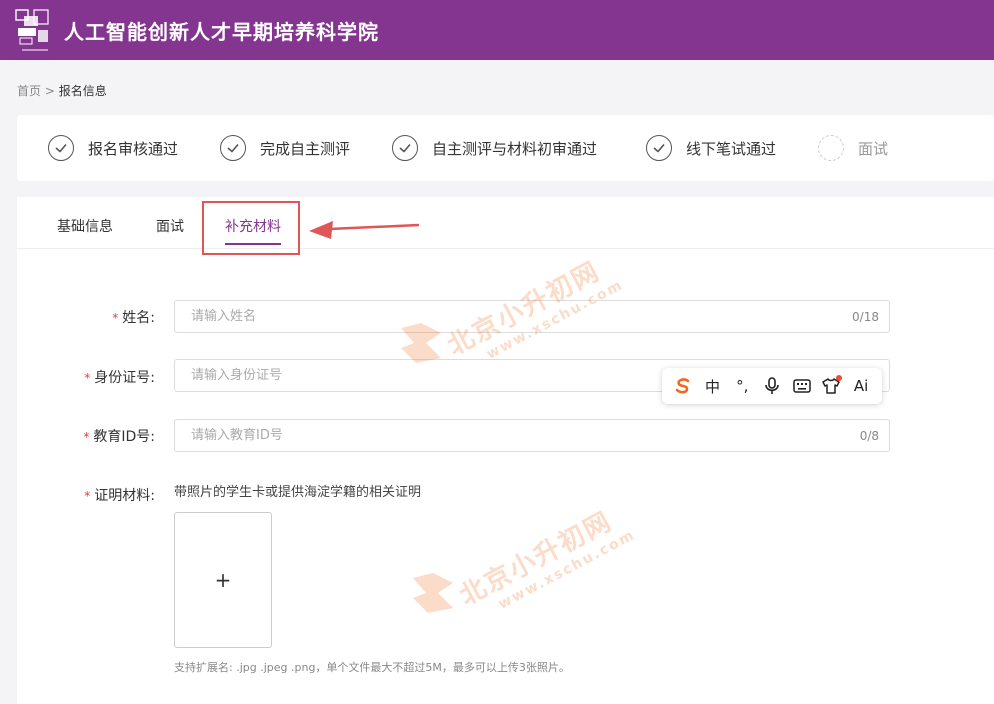  I want to click on tab-interview: 面试, so click(170, 226).